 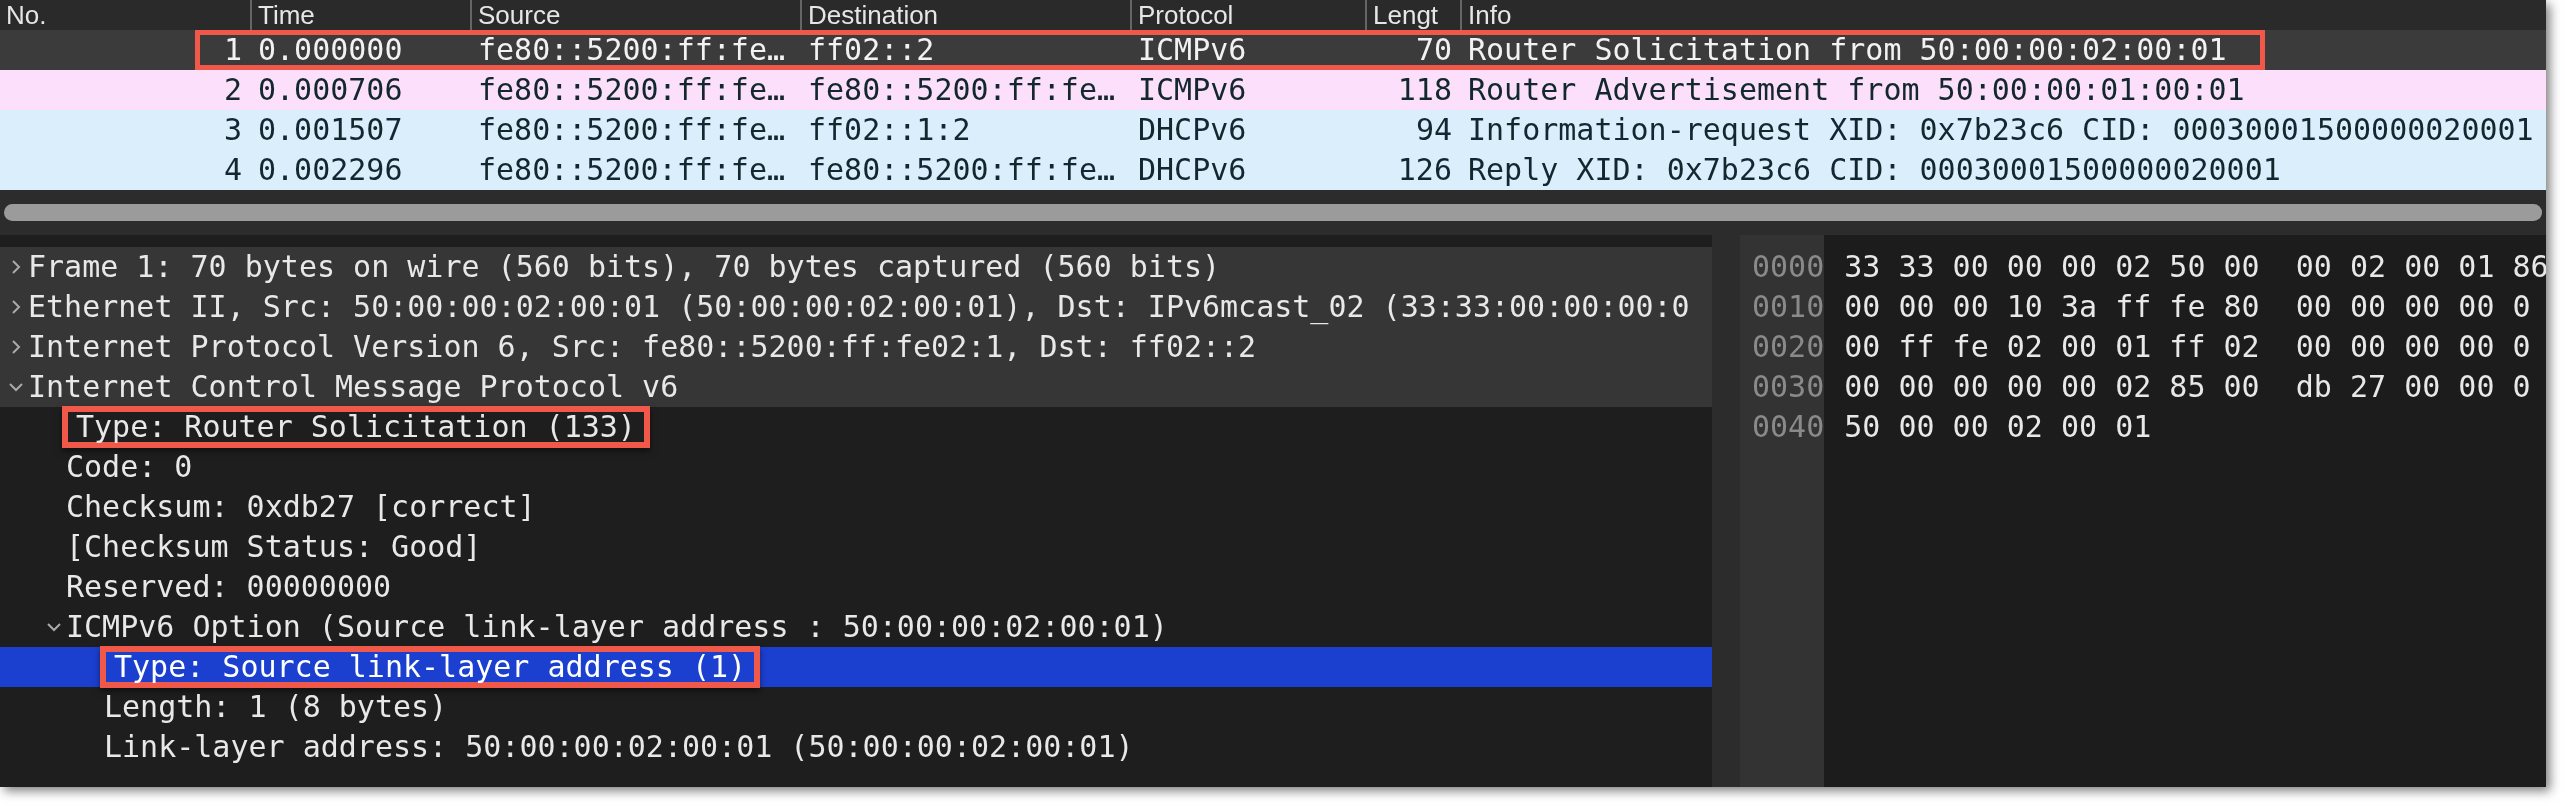 I want to click on hex-bytes-text: 50 00 00 02 00 01, so click(x=1998, y=427).